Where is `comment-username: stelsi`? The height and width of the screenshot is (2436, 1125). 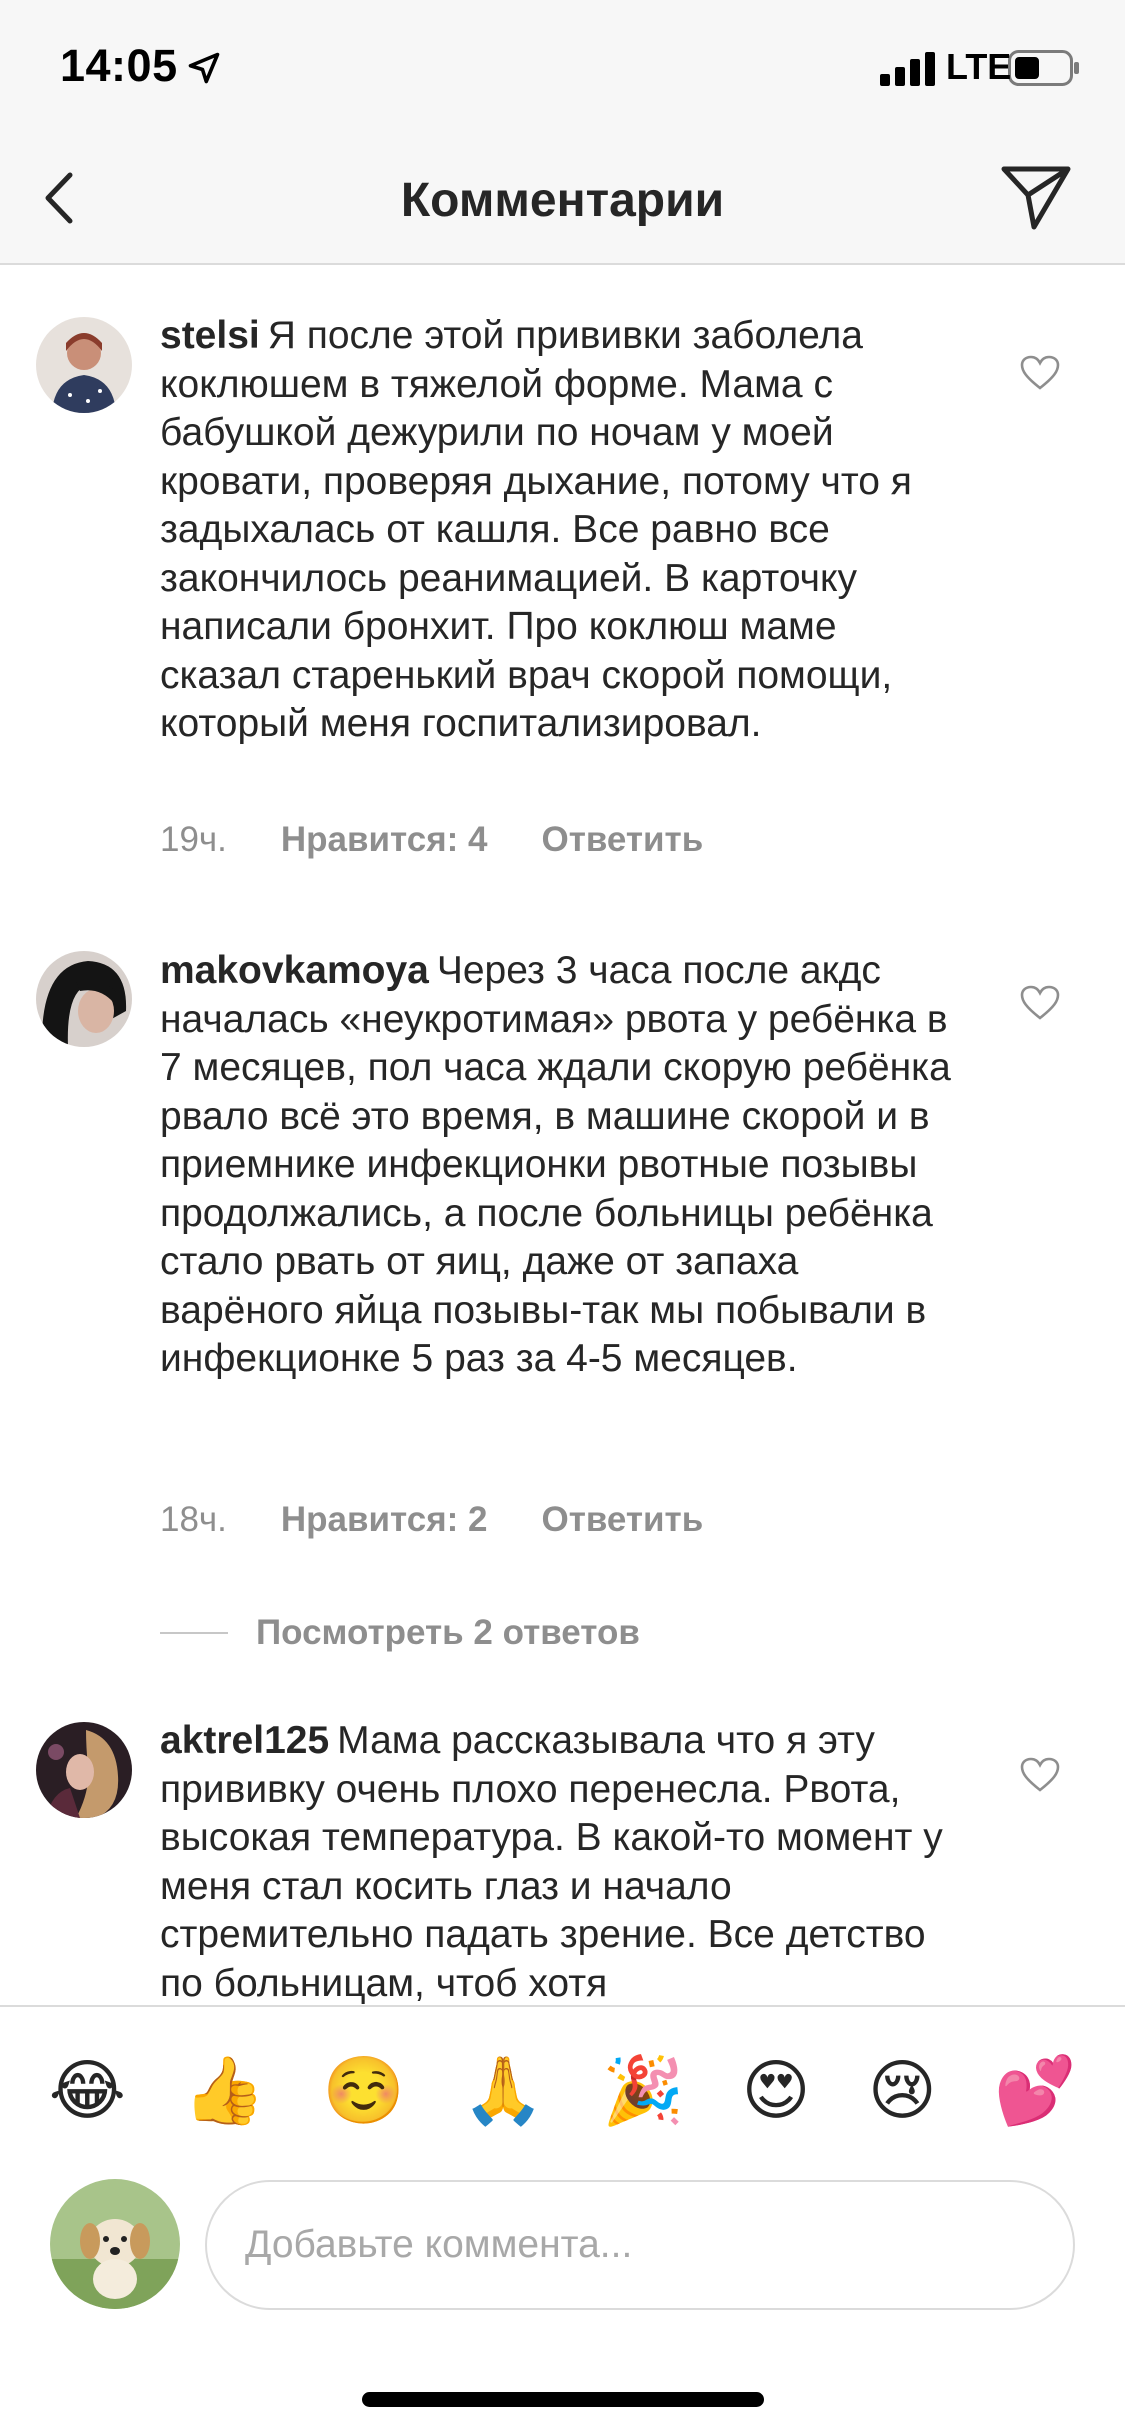 comment-username: stelsi is located at coordinates (210, 335).